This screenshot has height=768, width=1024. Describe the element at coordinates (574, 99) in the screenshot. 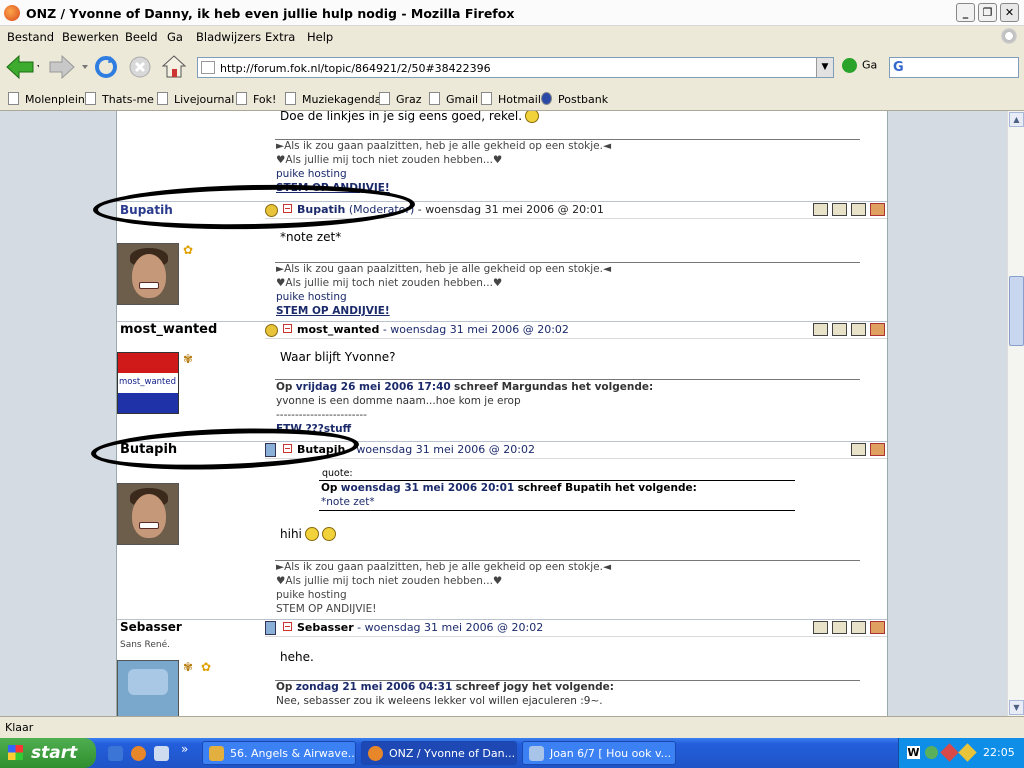

I see `bookmark-postbank: Postbank` at that location.